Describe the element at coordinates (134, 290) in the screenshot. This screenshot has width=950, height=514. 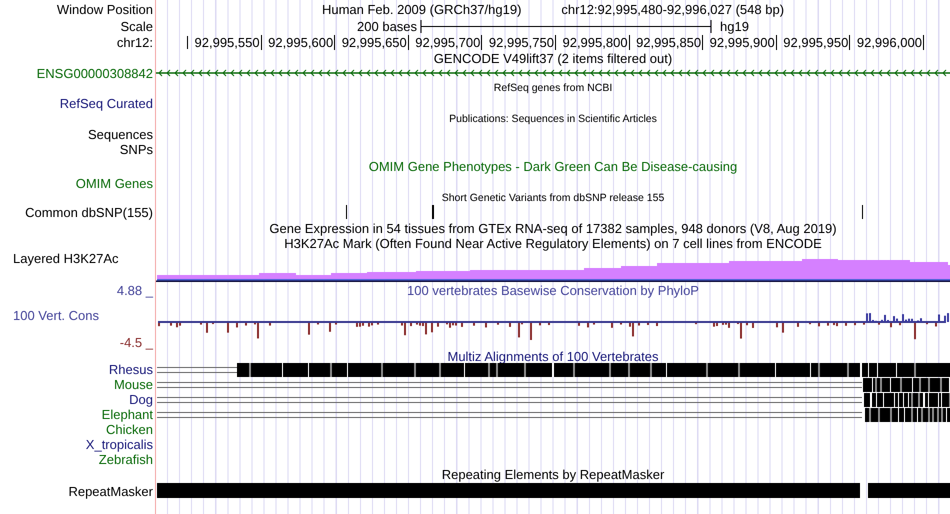
I see `axis-max-label: 4.88 _` at that location.